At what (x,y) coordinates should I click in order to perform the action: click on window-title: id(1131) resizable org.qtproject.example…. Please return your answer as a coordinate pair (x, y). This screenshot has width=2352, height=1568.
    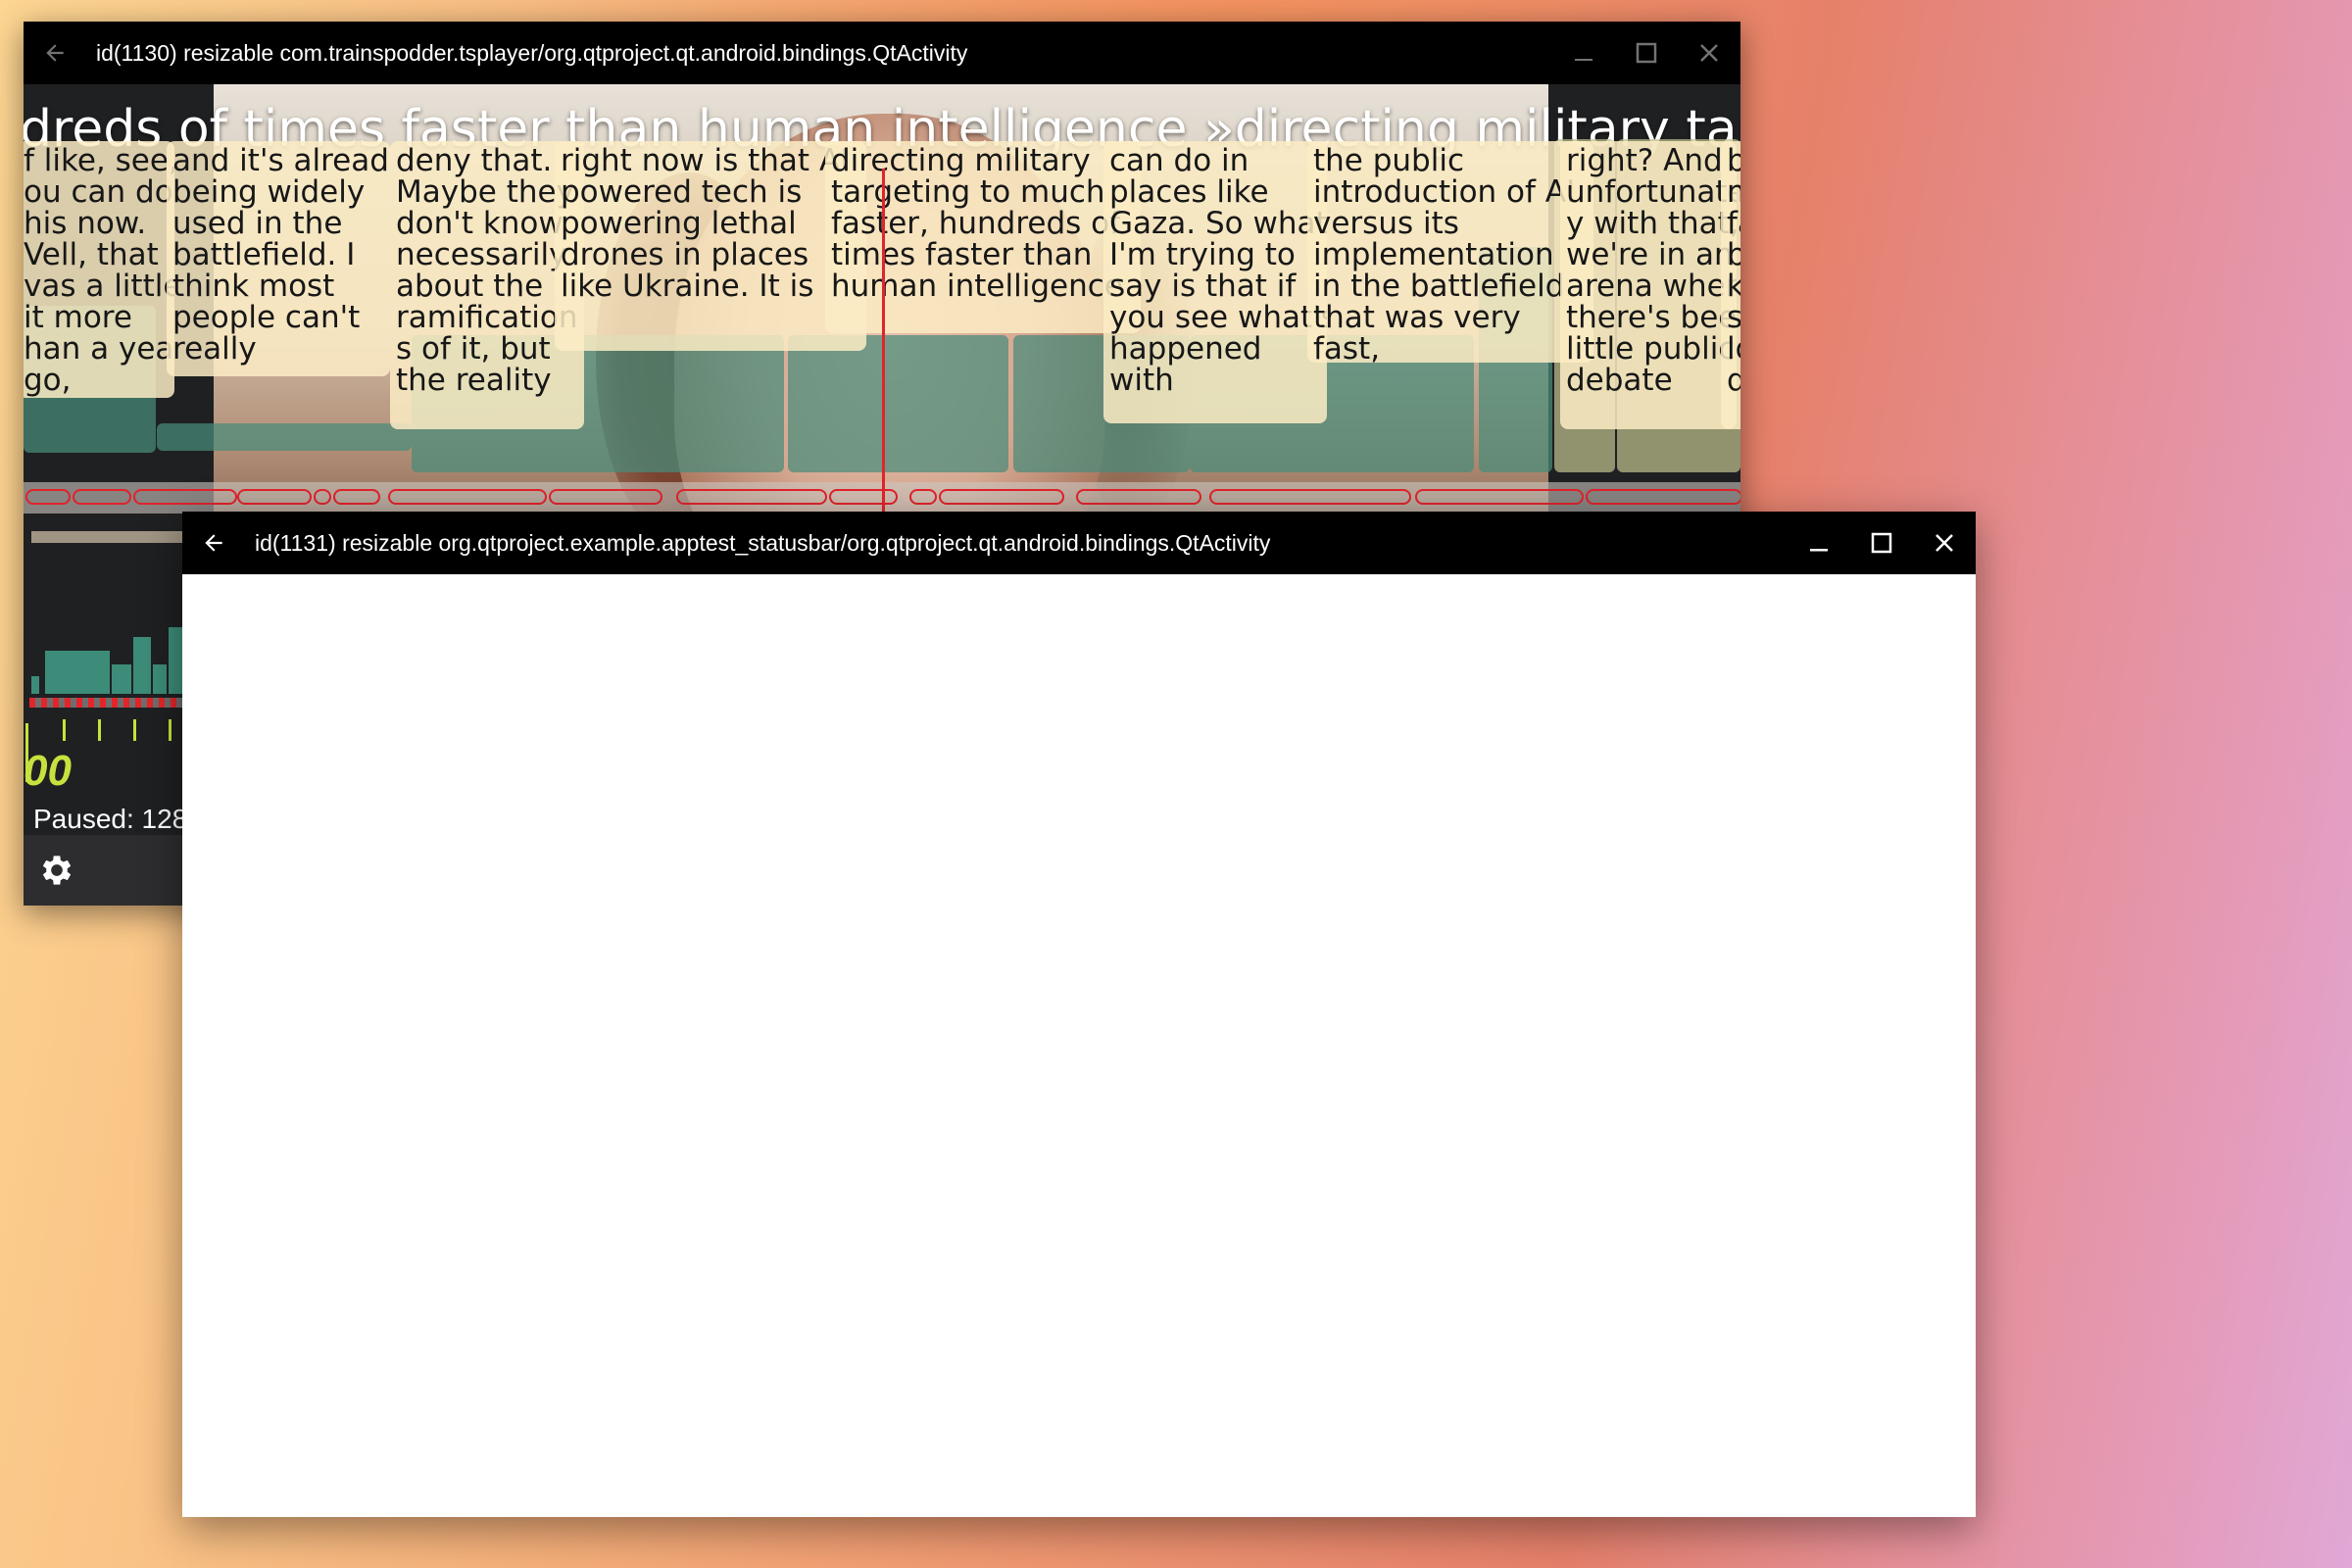
    Looking at the image, I should click on (763, 542).